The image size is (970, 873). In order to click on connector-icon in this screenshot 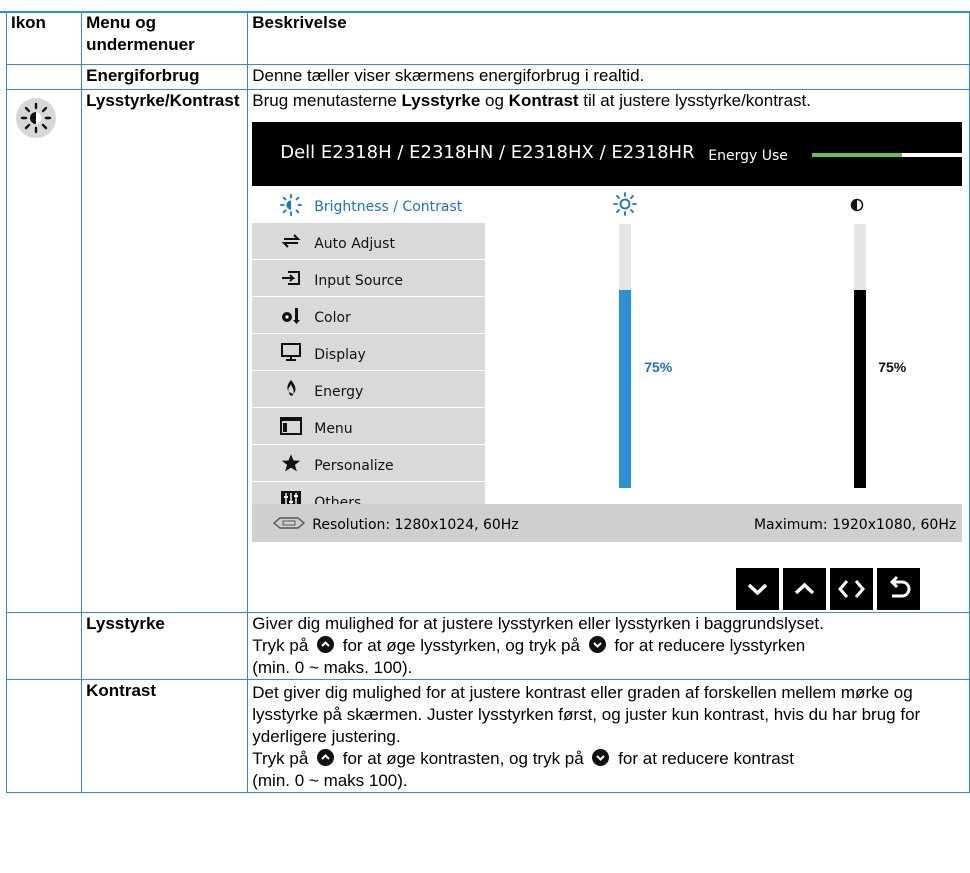, I will do `click(289, 523)`.